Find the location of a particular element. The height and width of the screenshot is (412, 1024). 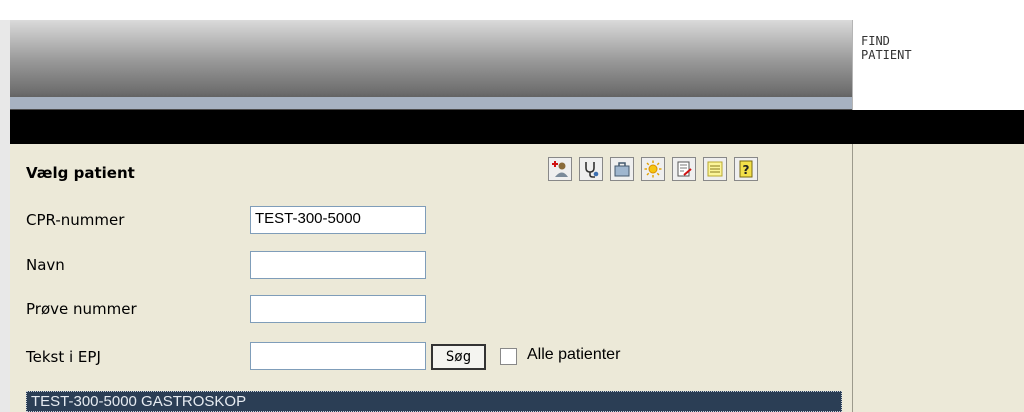

all-patients-label: Alle patienter is located at coordinates (574, 354).